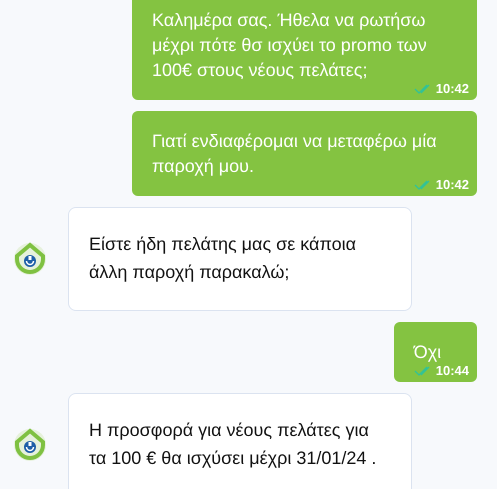 This screenshot has height=489, width=497. I want to click on message-text: Γιατί ενδιαφέρομαι να μεταφέρω μία παροχή μου., so click(295, 154).